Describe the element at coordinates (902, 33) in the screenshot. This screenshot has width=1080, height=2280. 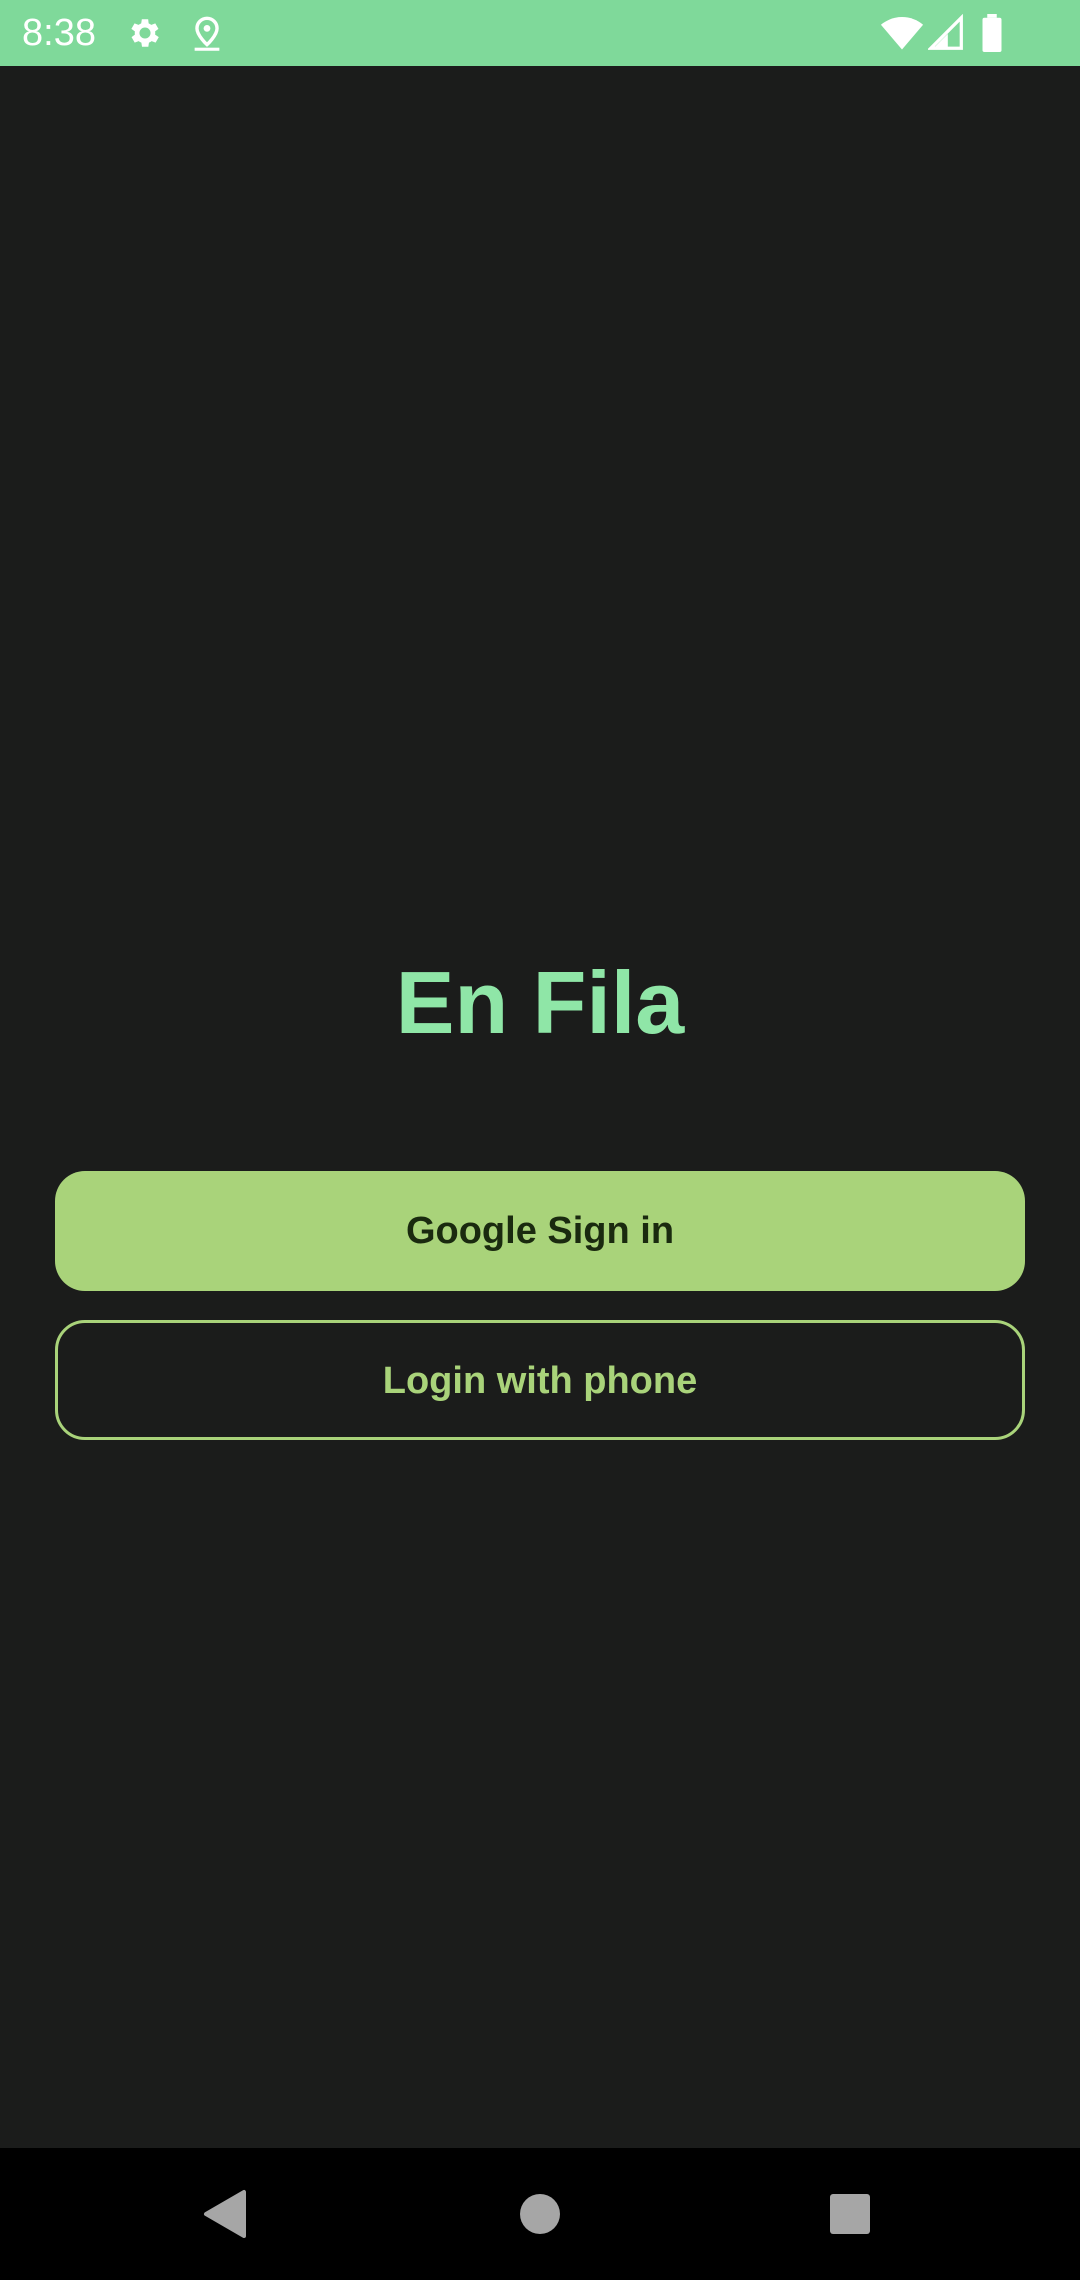
I see `wifi-icon` at that location.